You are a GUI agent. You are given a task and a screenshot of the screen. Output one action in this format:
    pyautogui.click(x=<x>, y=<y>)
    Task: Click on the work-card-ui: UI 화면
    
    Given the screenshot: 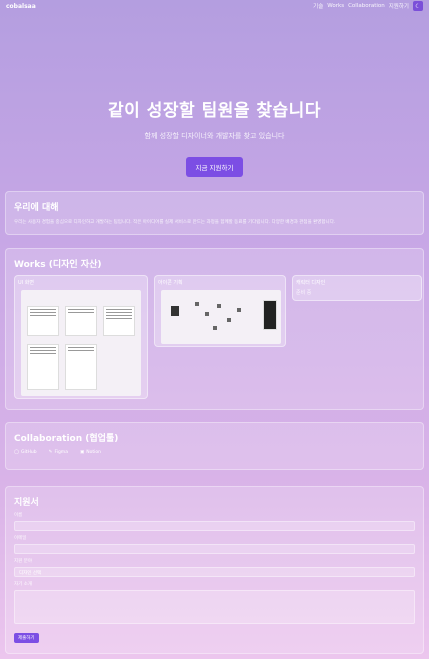 What is the action you would take?
    pyautogui.click(x=81, y=337)
    